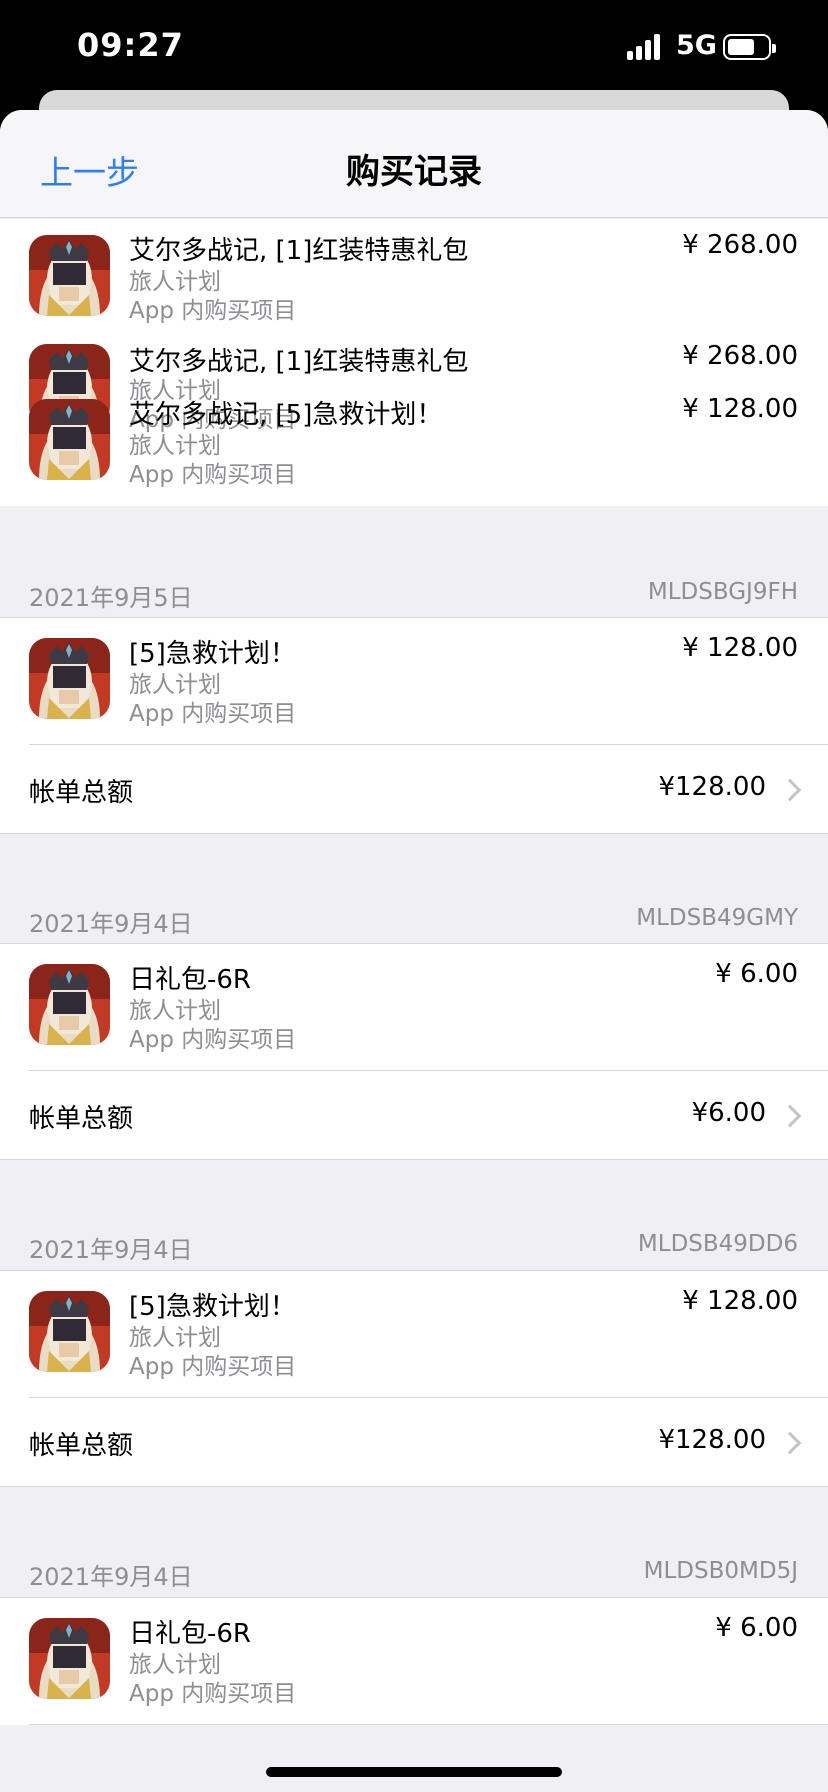 The image size is (828, 1792). What do you see at coordinates (717, 1244) in the screenshot?
I see `order-id: MLDSB49DD6` at bounding box center [717, 1244].